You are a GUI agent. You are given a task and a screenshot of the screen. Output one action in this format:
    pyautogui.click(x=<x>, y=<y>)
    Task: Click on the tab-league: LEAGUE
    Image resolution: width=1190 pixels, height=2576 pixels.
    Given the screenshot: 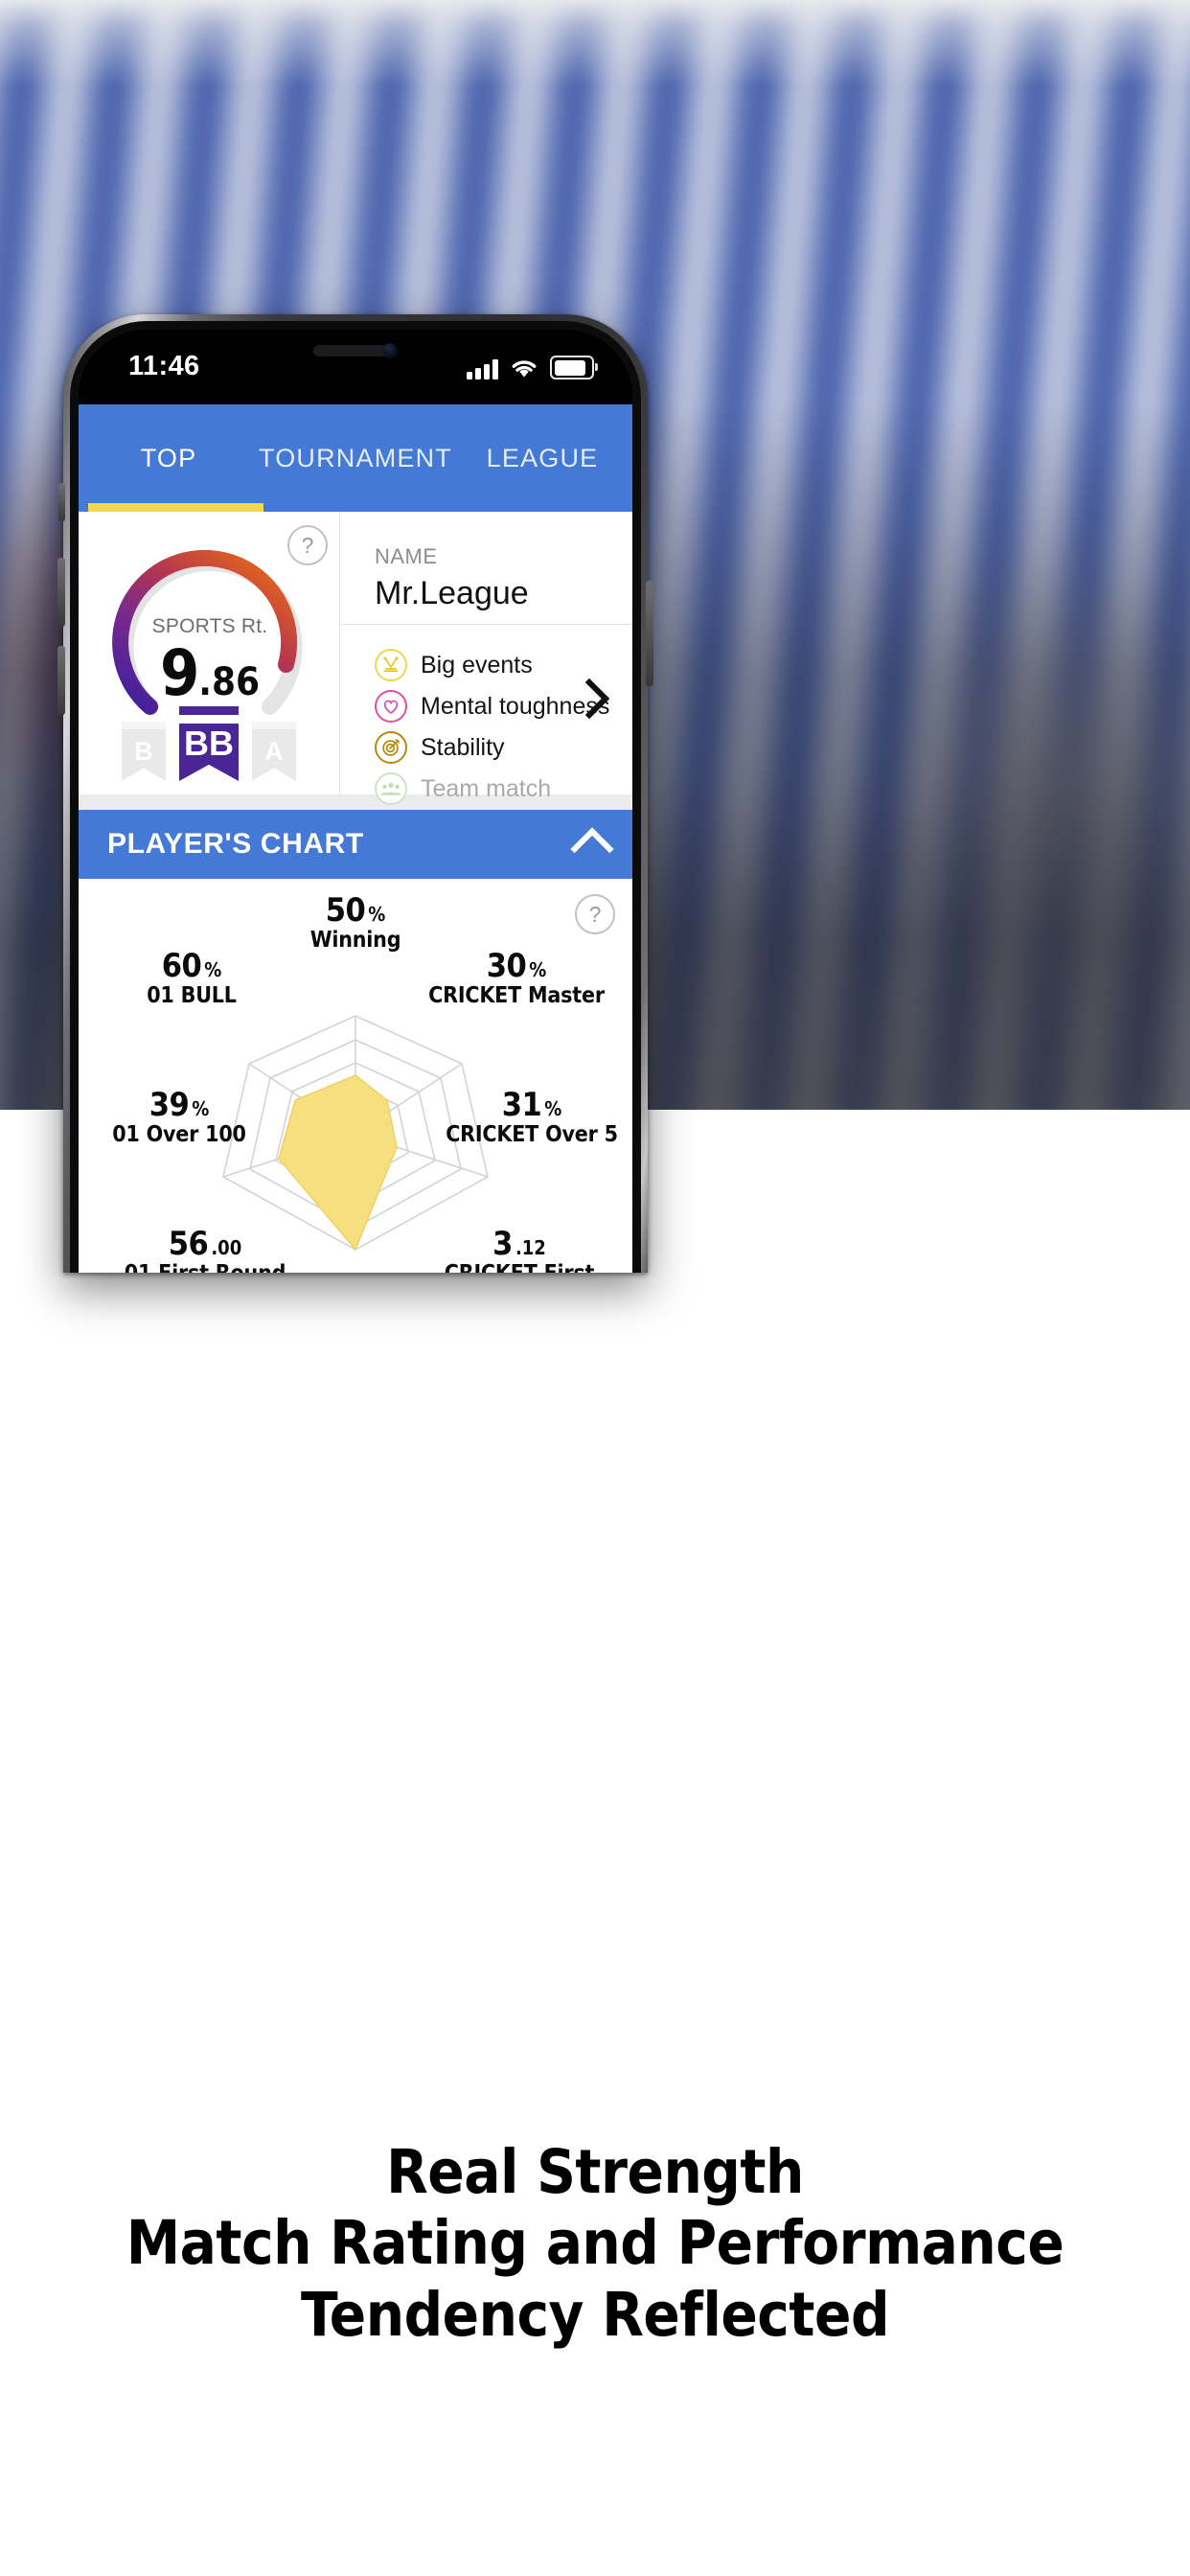 What is the action you would take?
    pyautogui.click(x=542, y=458)
    